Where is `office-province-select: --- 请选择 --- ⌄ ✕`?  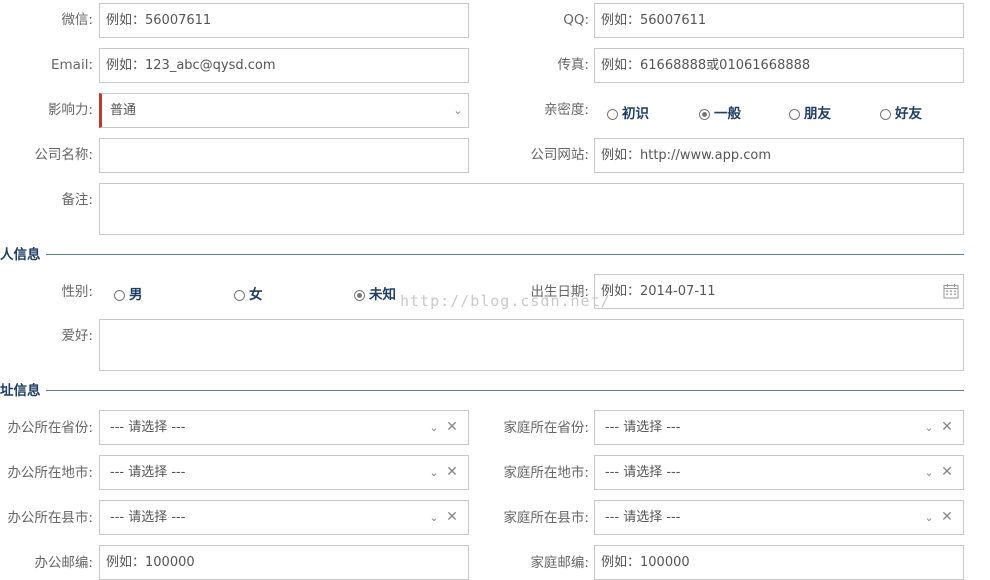
office-province-select: --- 请选择 --- ⌄ ✕ is located at coordinates (284, 427).